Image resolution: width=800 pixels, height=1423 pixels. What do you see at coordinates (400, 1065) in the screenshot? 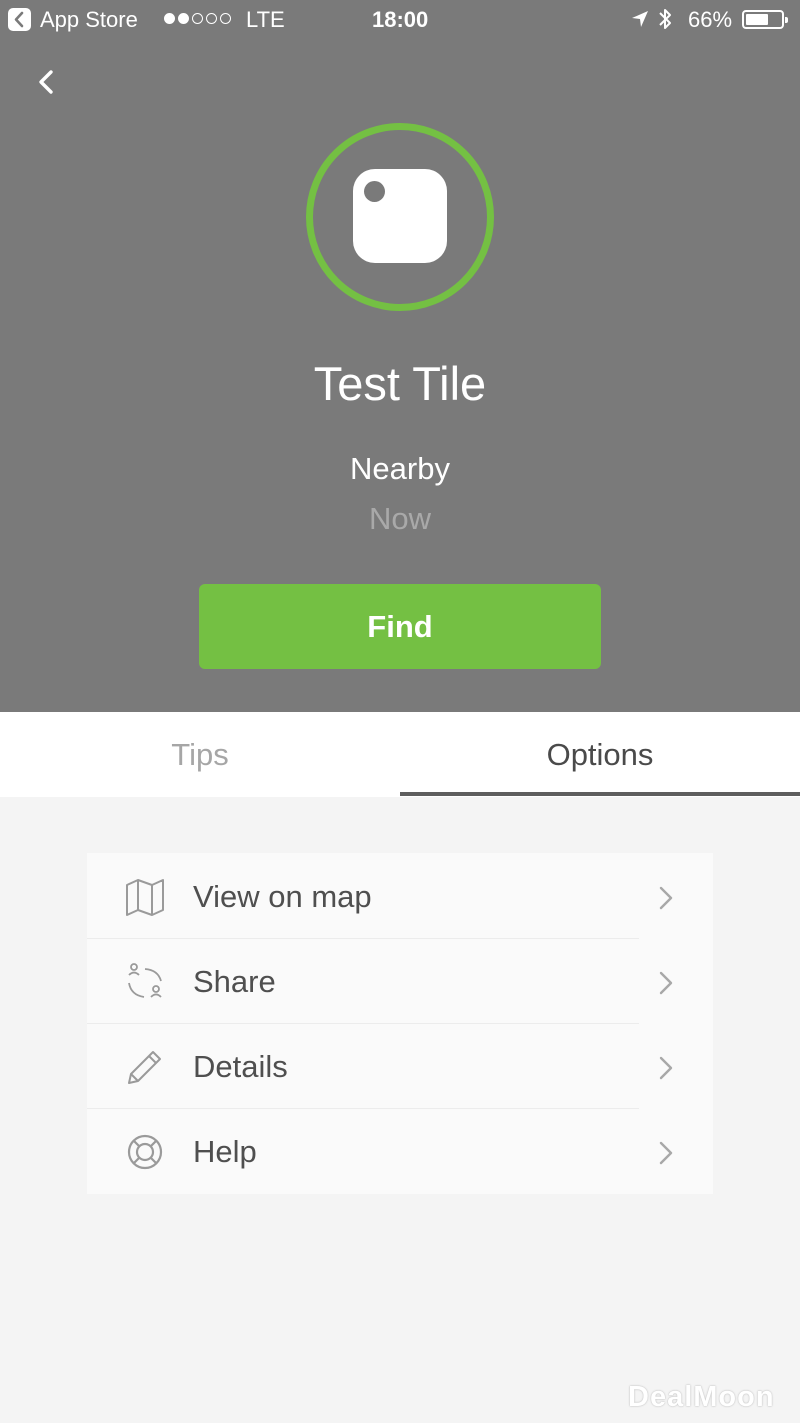
I see `option-details: Details` at bounding box center [400, 1065].